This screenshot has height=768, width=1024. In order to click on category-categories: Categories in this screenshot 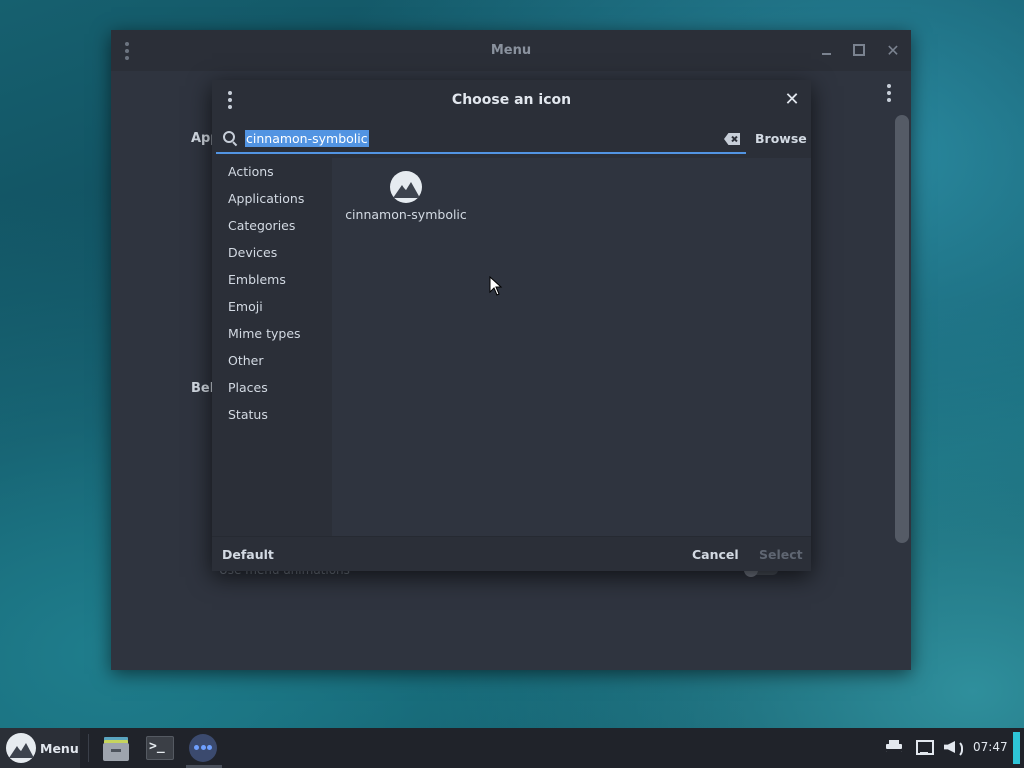, I will do `click(261, 226)`.